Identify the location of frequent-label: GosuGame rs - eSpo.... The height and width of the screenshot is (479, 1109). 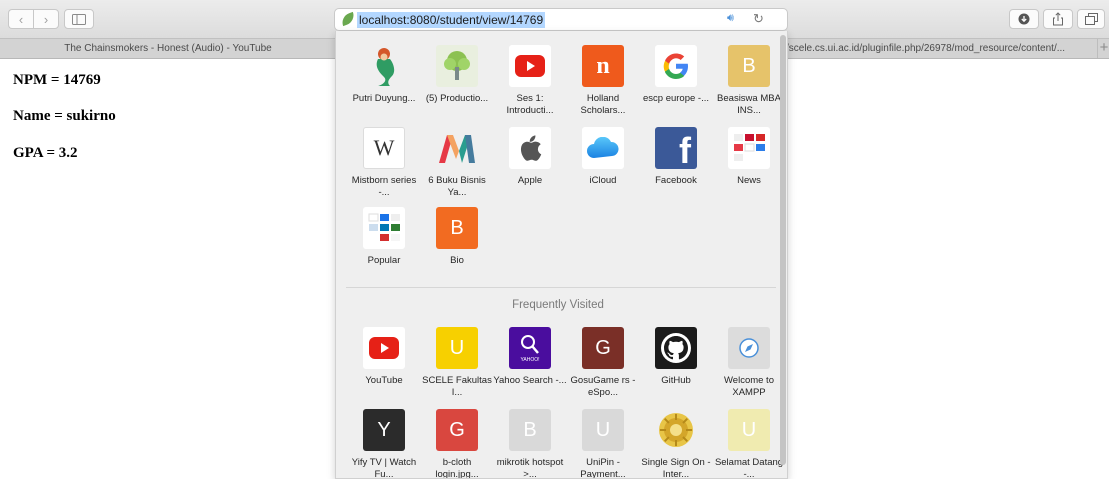
(603, 386).